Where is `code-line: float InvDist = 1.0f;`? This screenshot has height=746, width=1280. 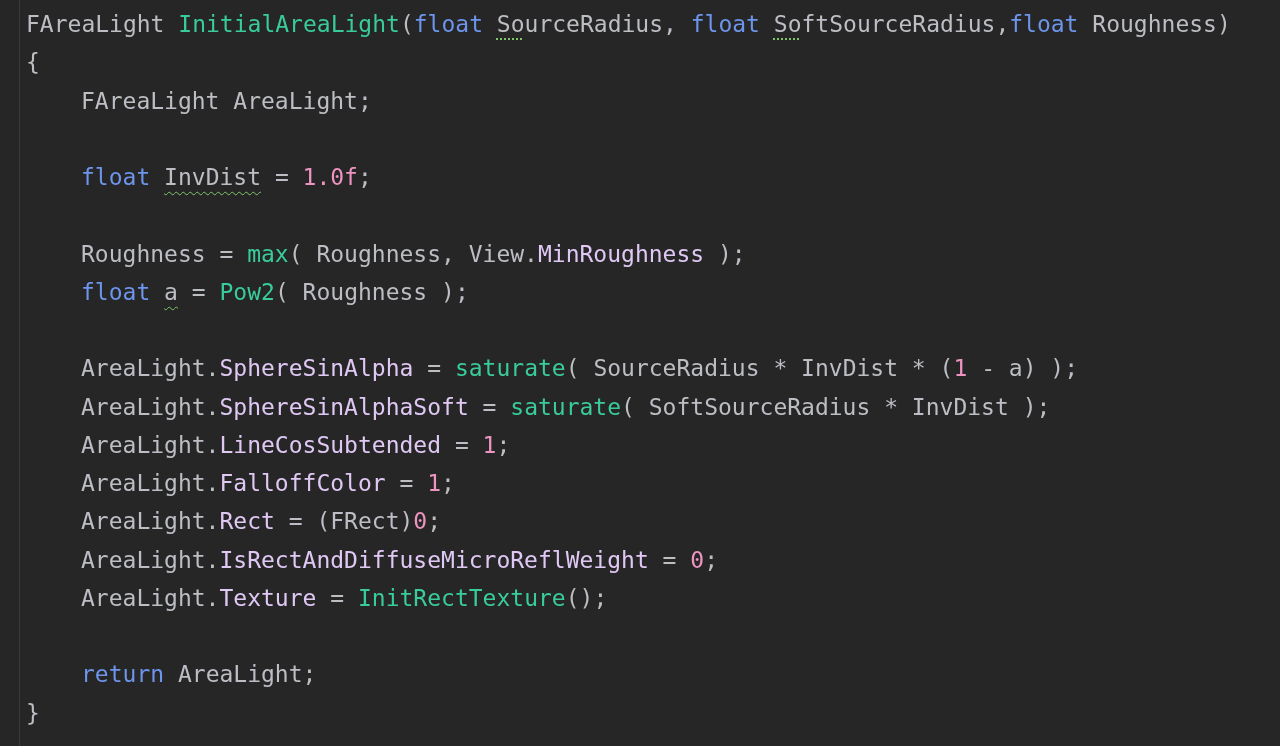
code-line: float InvDist = 1.0f; is located at coordinates (226, 177).